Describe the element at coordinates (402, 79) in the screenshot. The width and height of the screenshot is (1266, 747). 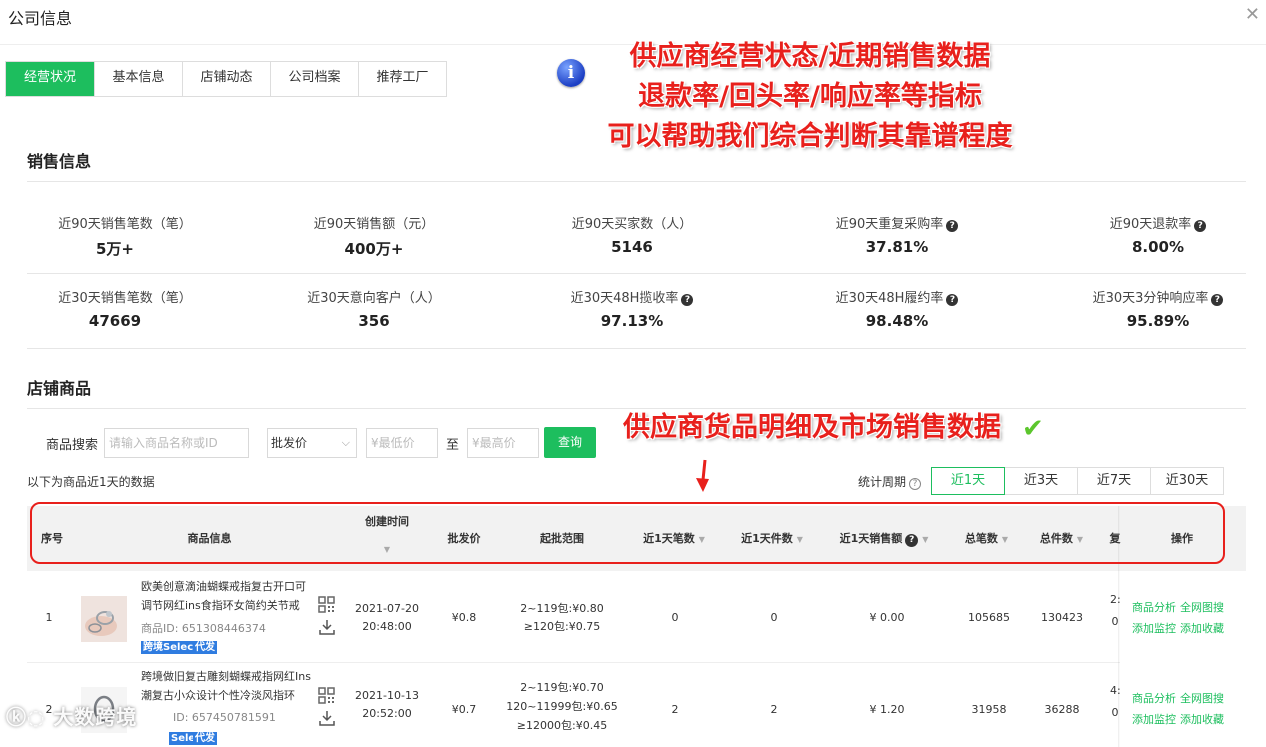
I see `tab-recommended-factory: 推荐工厂` at that location.